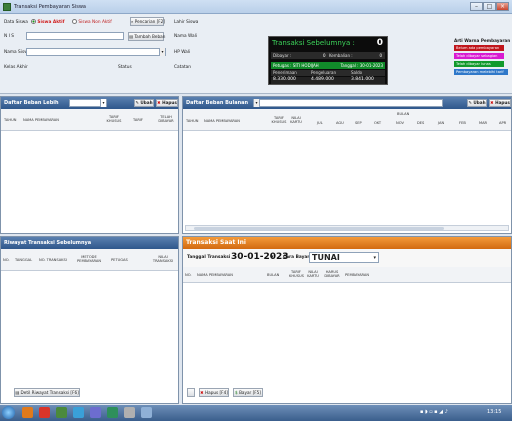  I want to click on dibayar-label: Dibayar :, so click(282, 55).